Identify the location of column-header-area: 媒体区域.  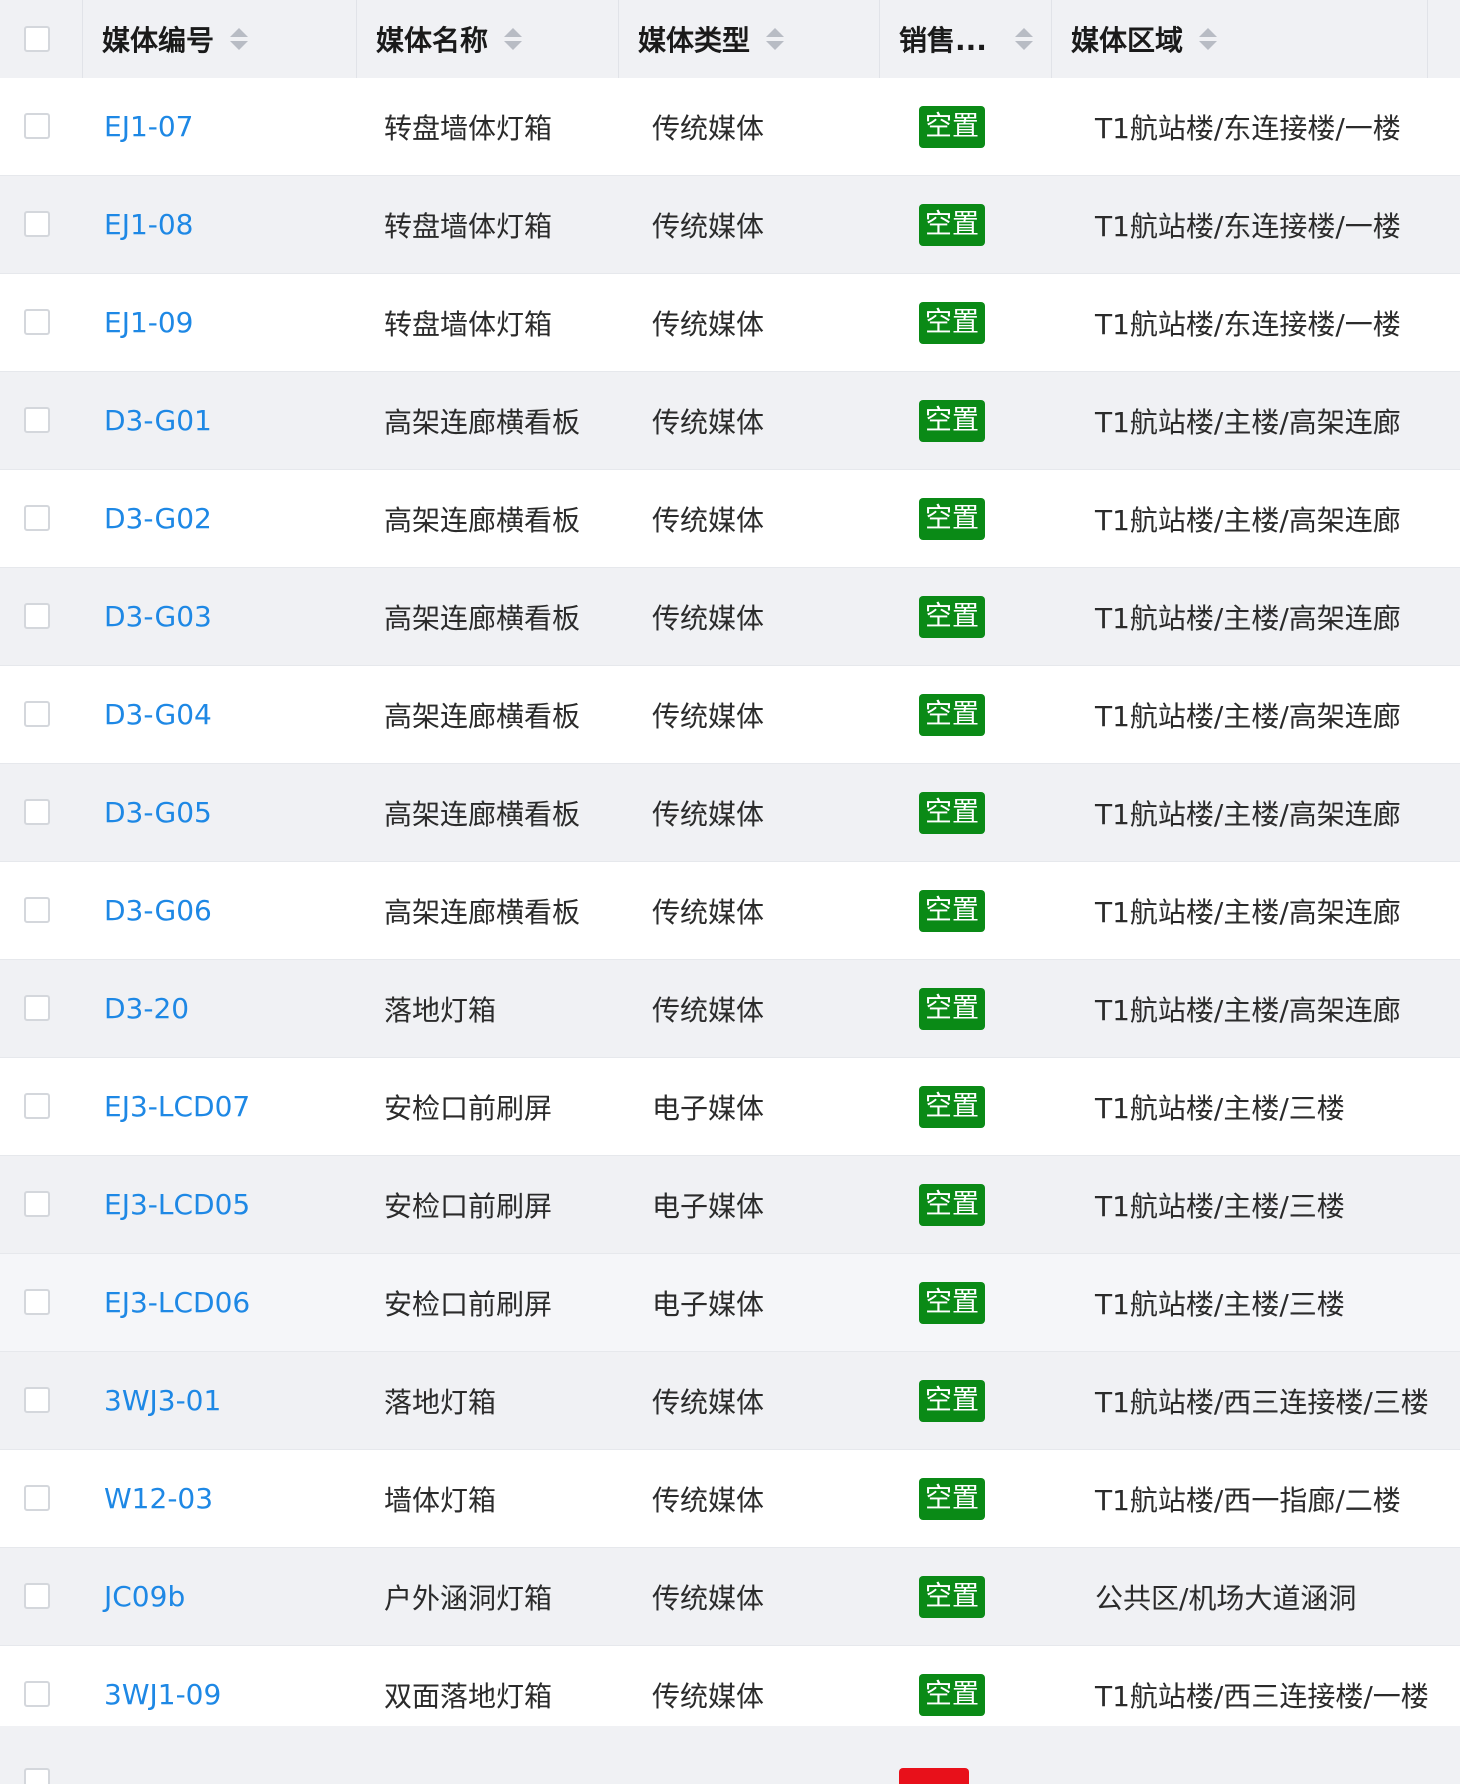
(1221, 39).